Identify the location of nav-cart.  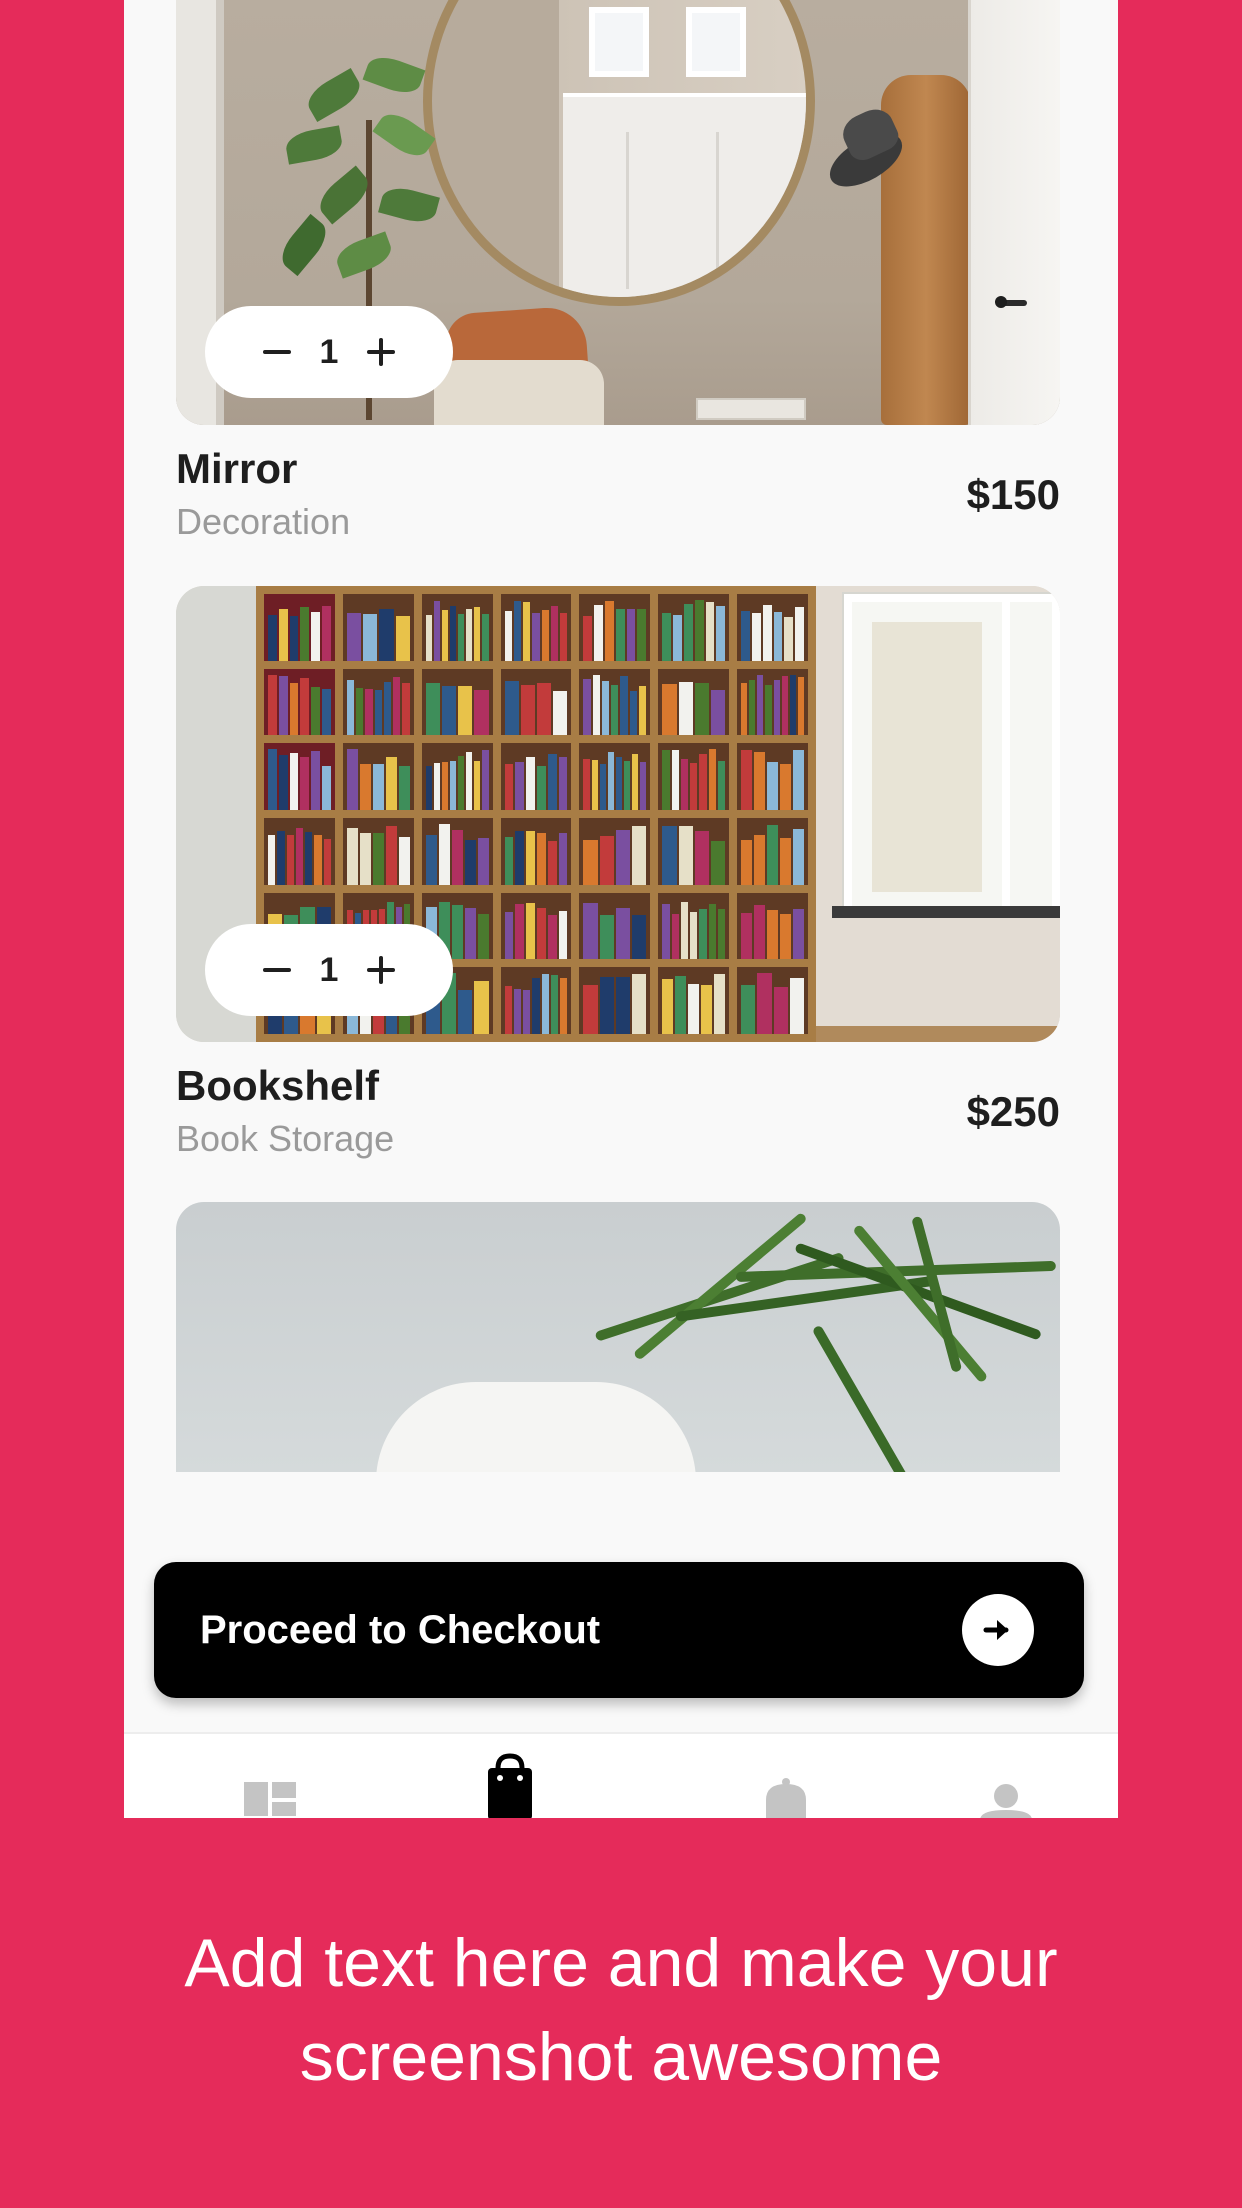
(510, 1776).